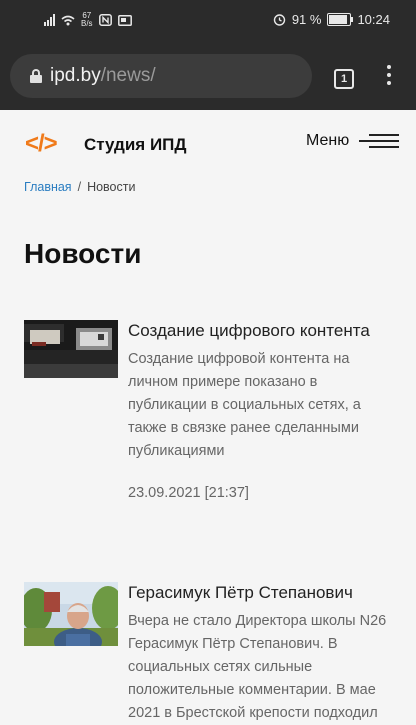  I want to click on status-right: 91 % 10:24, so click(331, 19).